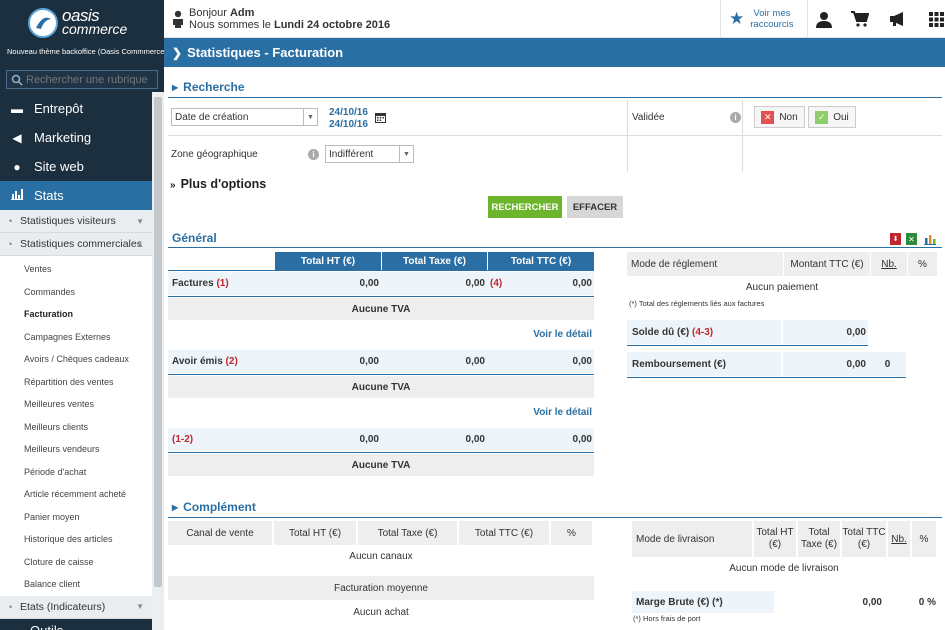 The height and width of the screenshot is (630, 945). Describe the element at coordinates (76, 314) in the screenshot. I see `sidebar-item-facturation: Facturation` at that location.